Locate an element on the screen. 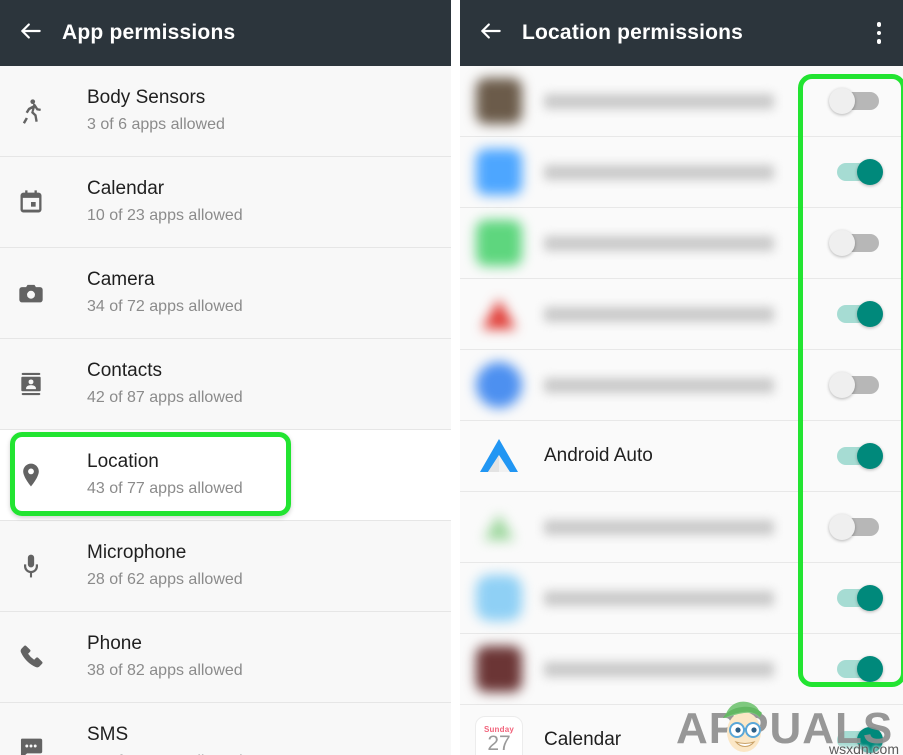 Image resolution: width=903 pixels, height=755 pixels. permission-row-contacts: Contacts 42 of 87 apps allowed is located at coordinates (225, 384).